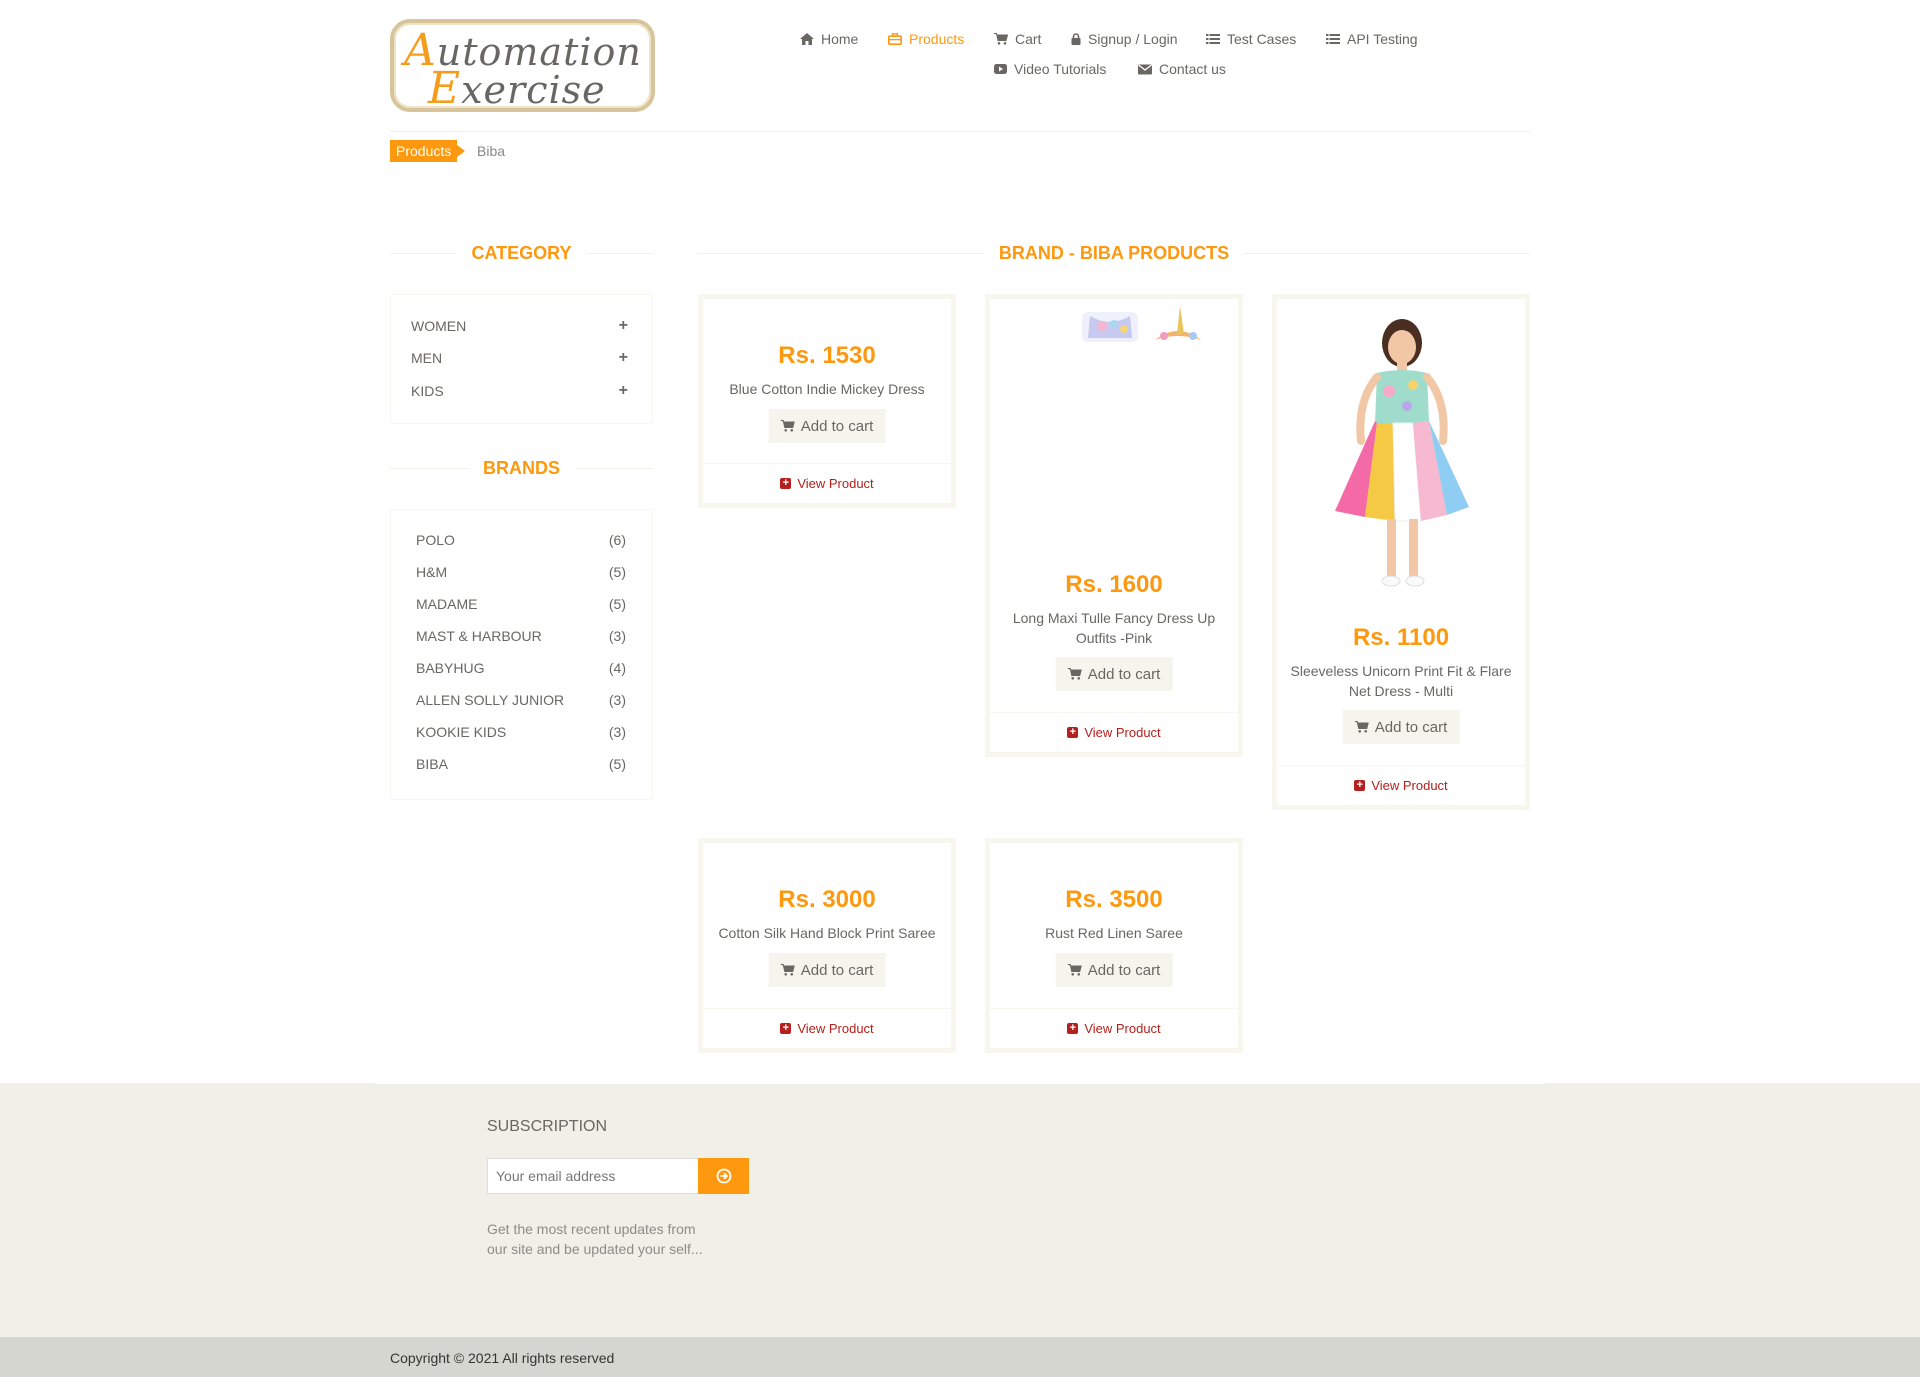 The image size is (1920, 1377). Describe the element at coordinates (521, 253) in the screenshot. I see `category-title: Category` at that location.